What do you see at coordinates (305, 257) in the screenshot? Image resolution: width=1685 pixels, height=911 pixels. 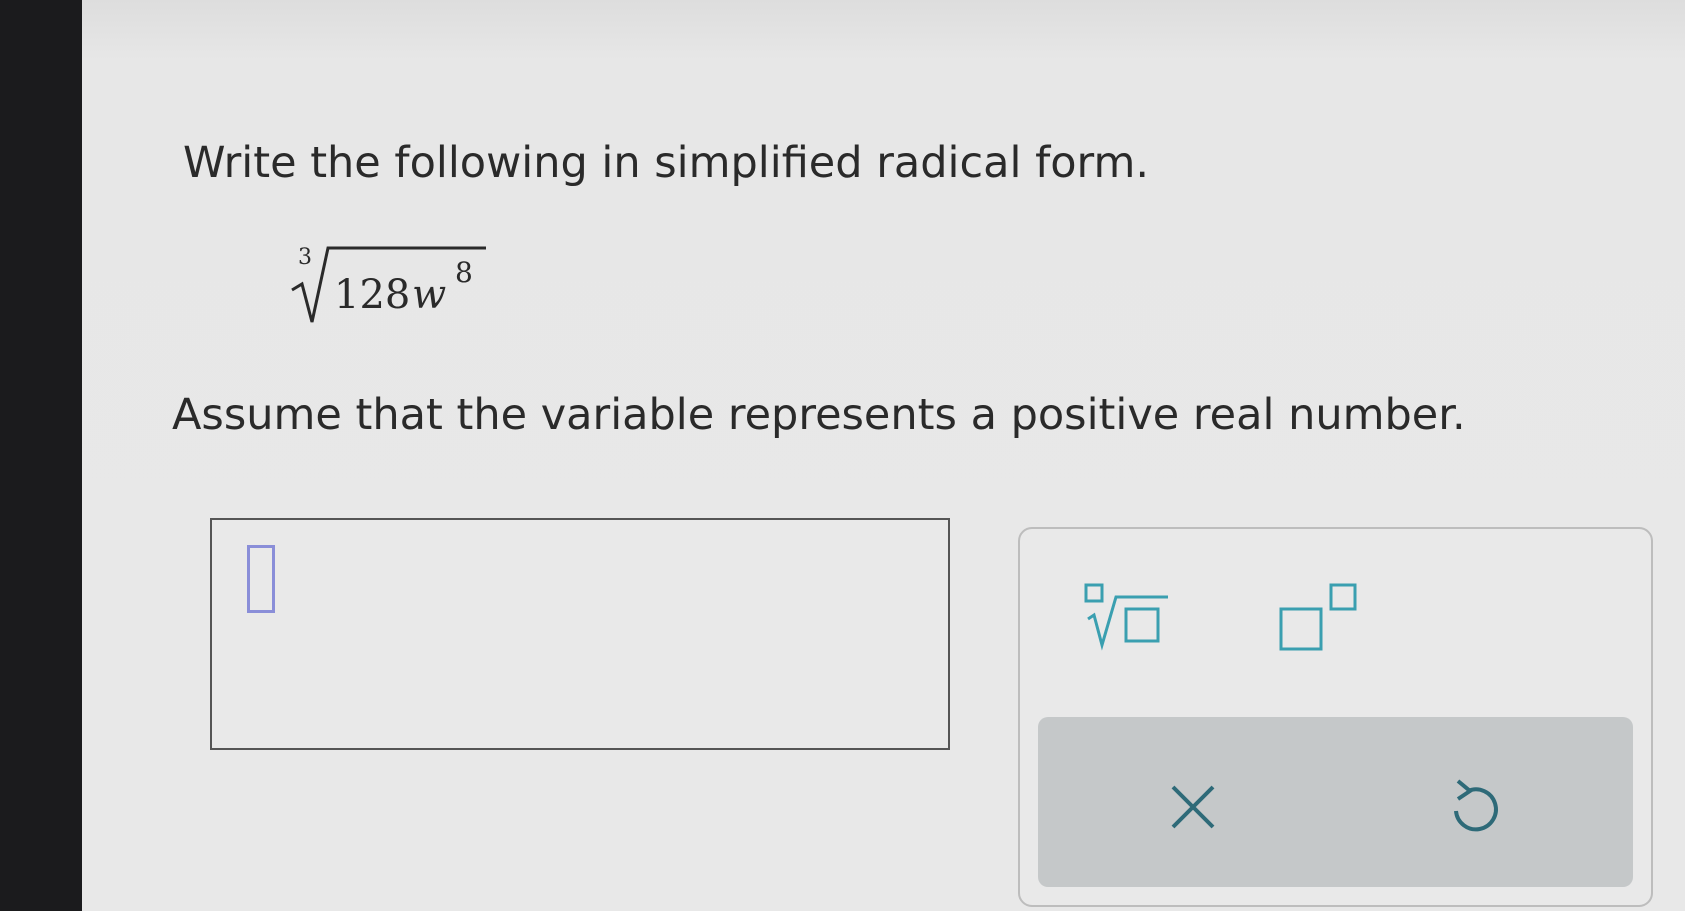 I see `radical-index: 3` at bounding box center [305, 257].